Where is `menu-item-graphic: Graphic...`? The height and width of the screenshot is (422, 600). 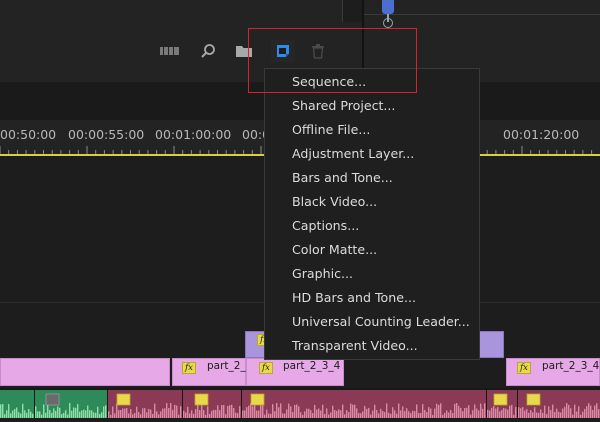 menu-item-graphic: Graphic... is located at coordinates (372, 274).